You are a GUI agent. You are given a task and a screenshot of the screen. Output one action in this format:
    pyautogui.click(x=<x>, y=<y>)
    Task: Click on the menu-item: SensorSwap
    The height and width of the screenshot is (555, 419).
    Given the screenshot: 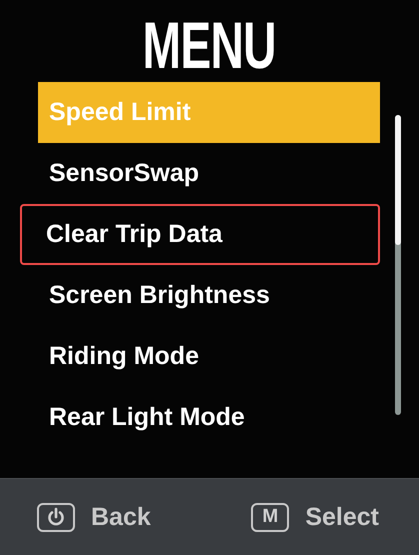 What is the action you would take?
    pyautogui.click(x=209, y=173)
    